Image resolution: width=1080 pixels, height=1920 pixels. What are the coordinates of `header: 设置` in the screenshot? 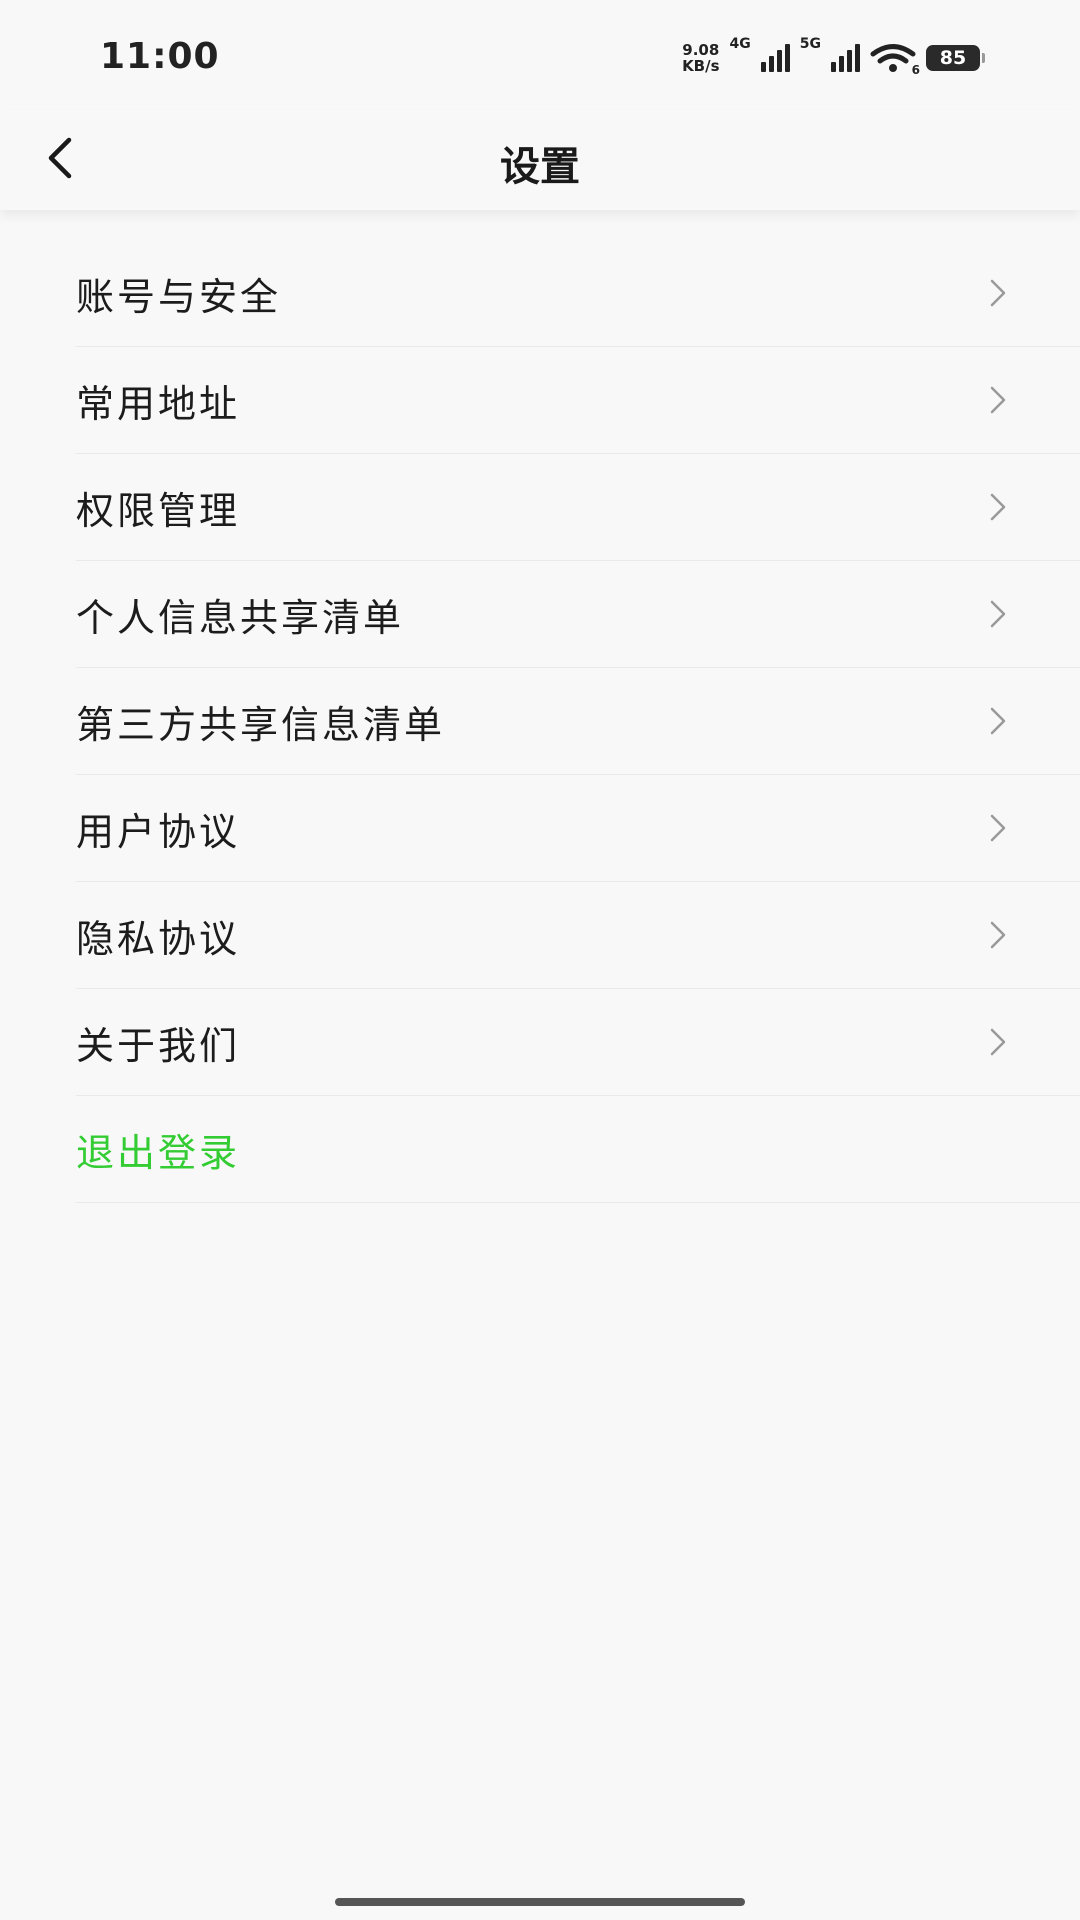 It's located at (540, 160).